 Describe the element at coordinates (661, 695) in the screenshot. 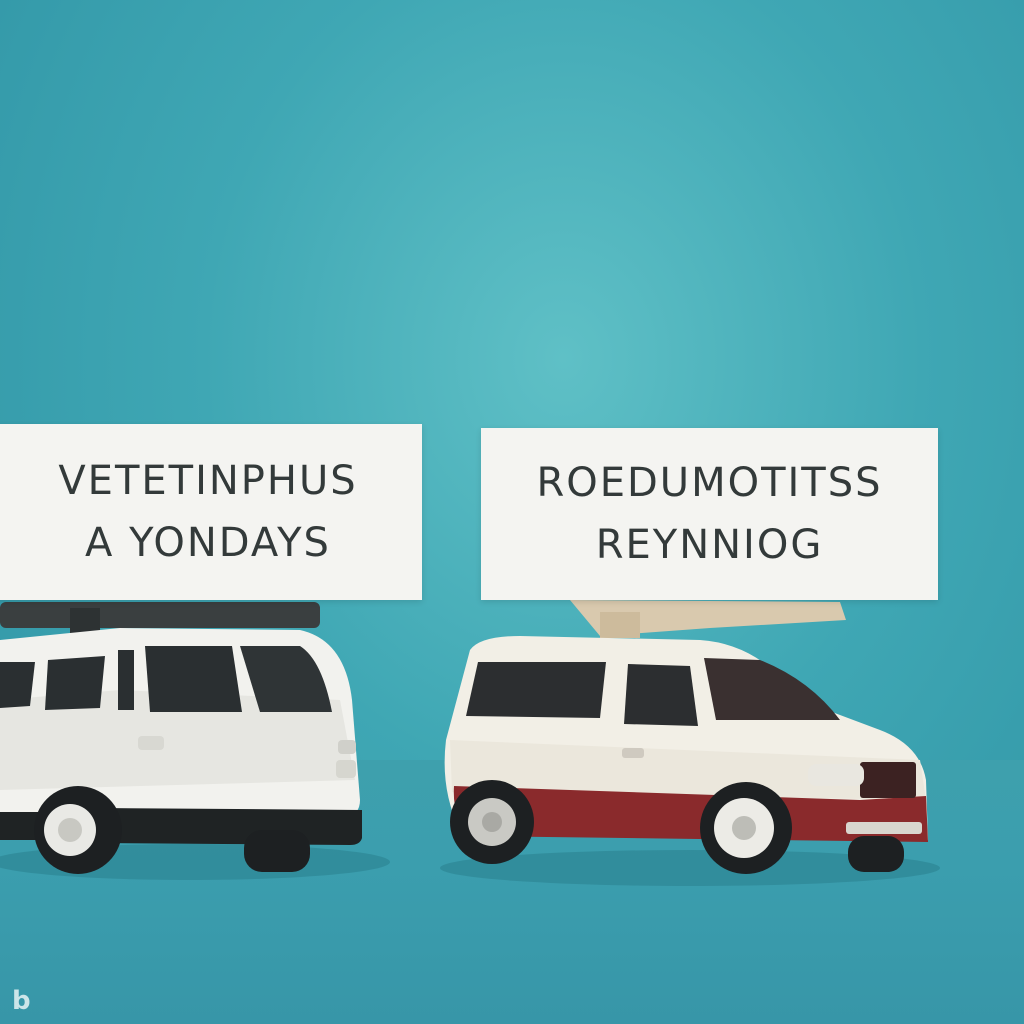

I see `right-van-front-window` at that location.